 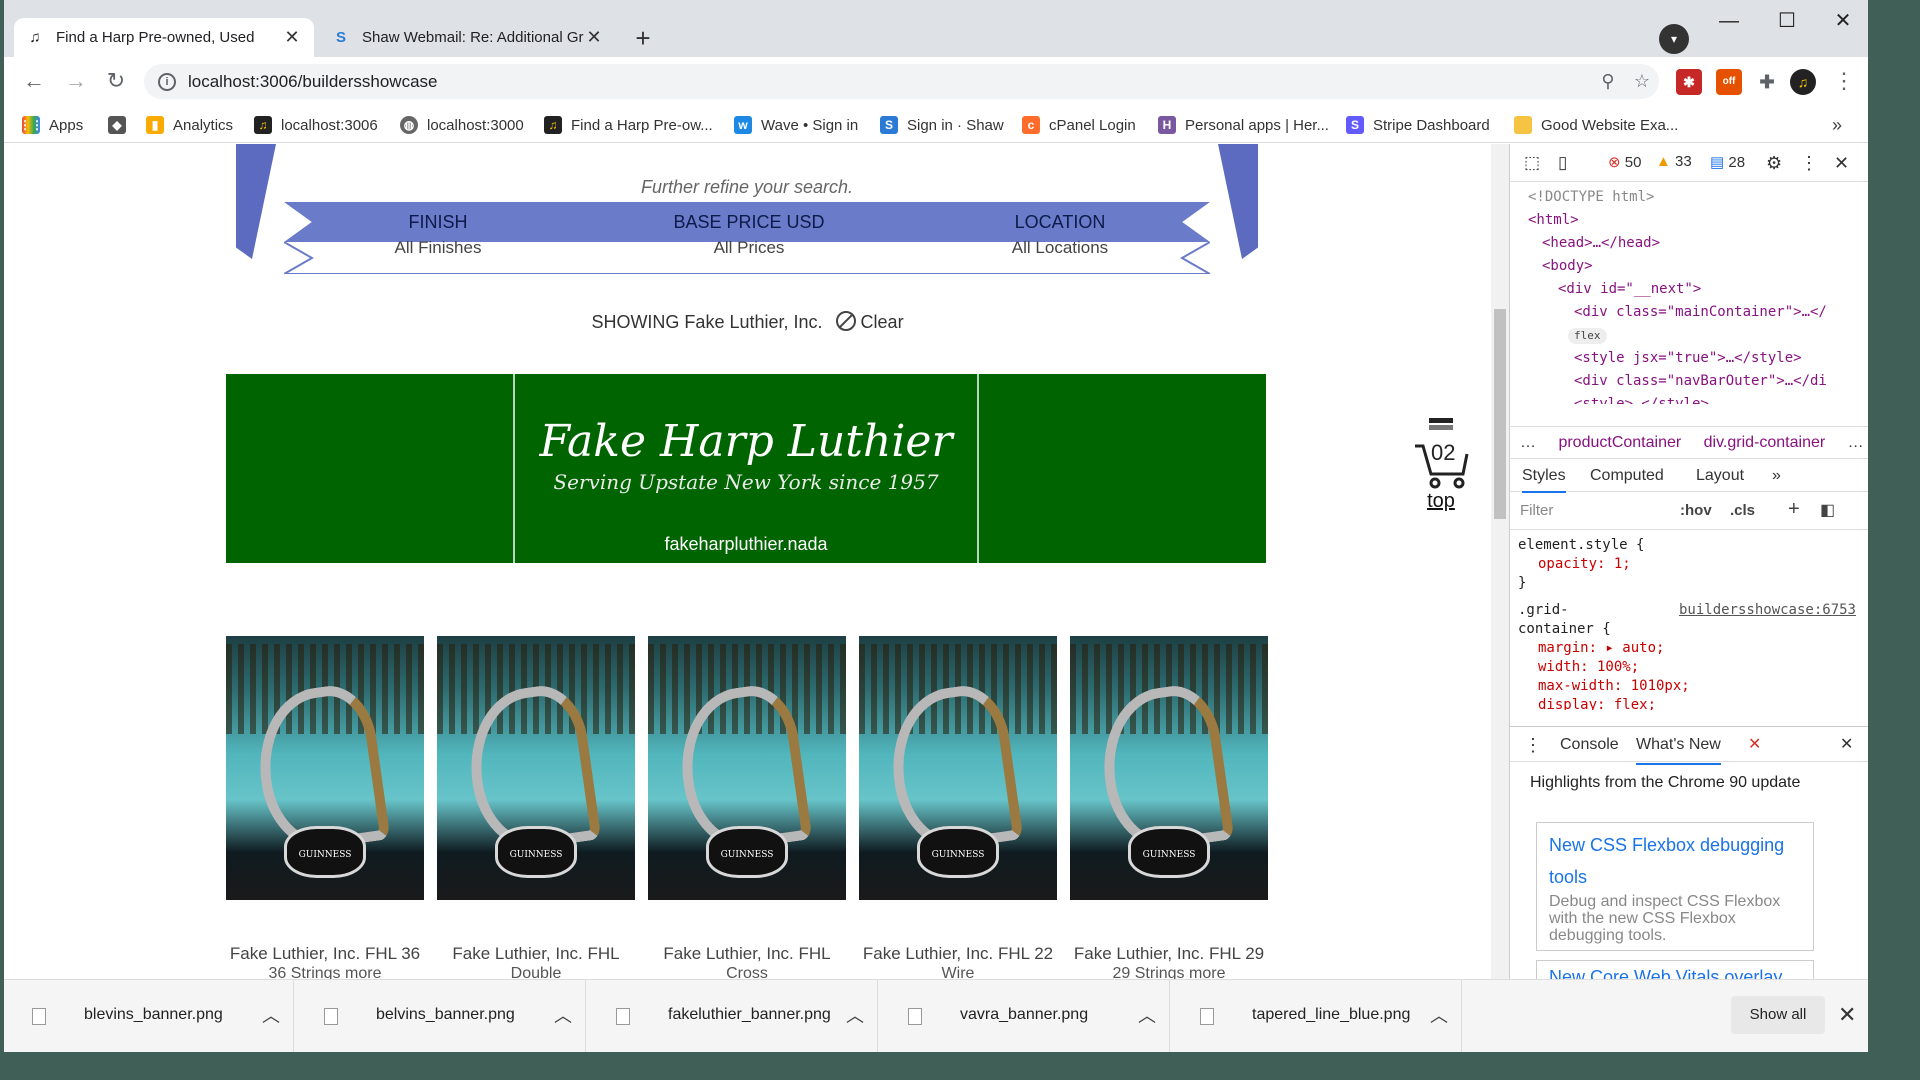 I want to click on download-item: vavra_banner.png ︿, so click(x=1025, y=1016).